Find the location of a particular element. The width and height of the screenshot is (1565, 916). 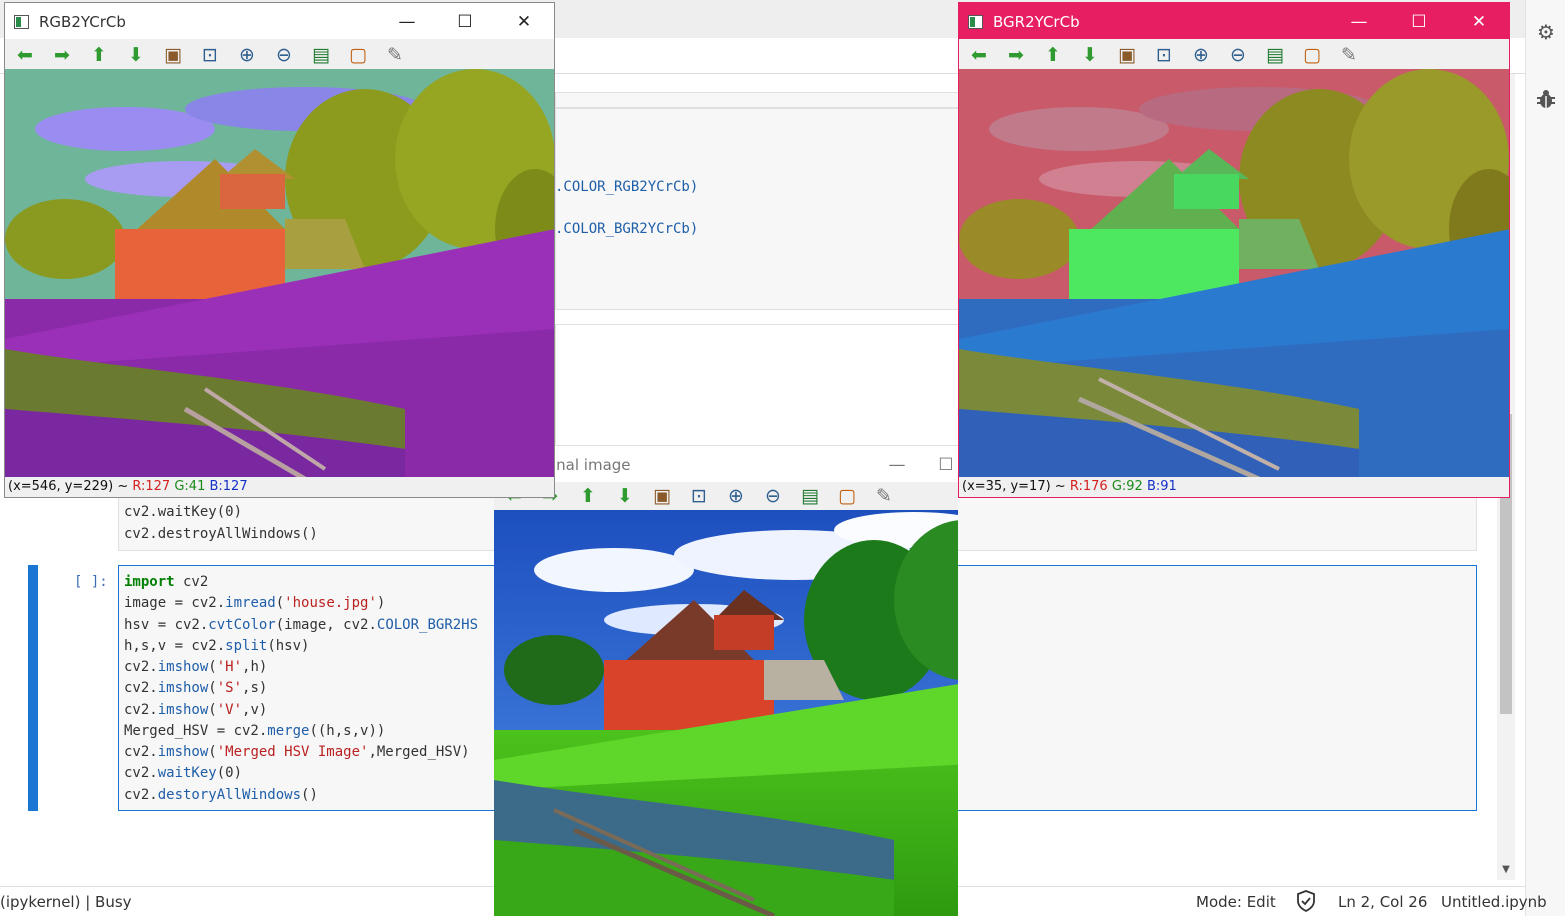

code-fragment: .COLOR_BGR2YCrCb) is located at coordinates (627, 229).